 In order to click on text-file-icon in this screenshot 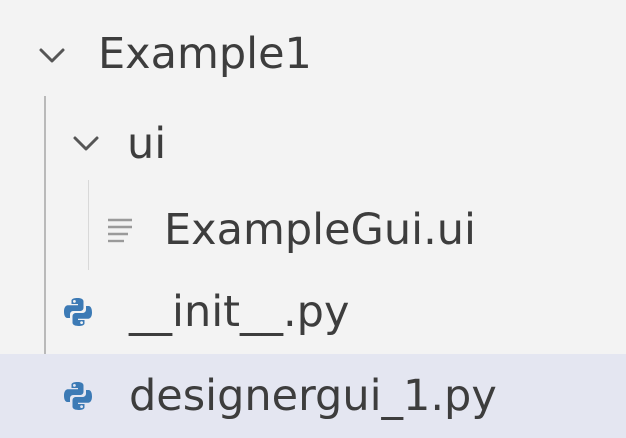, I will do `click(120, 230)`.